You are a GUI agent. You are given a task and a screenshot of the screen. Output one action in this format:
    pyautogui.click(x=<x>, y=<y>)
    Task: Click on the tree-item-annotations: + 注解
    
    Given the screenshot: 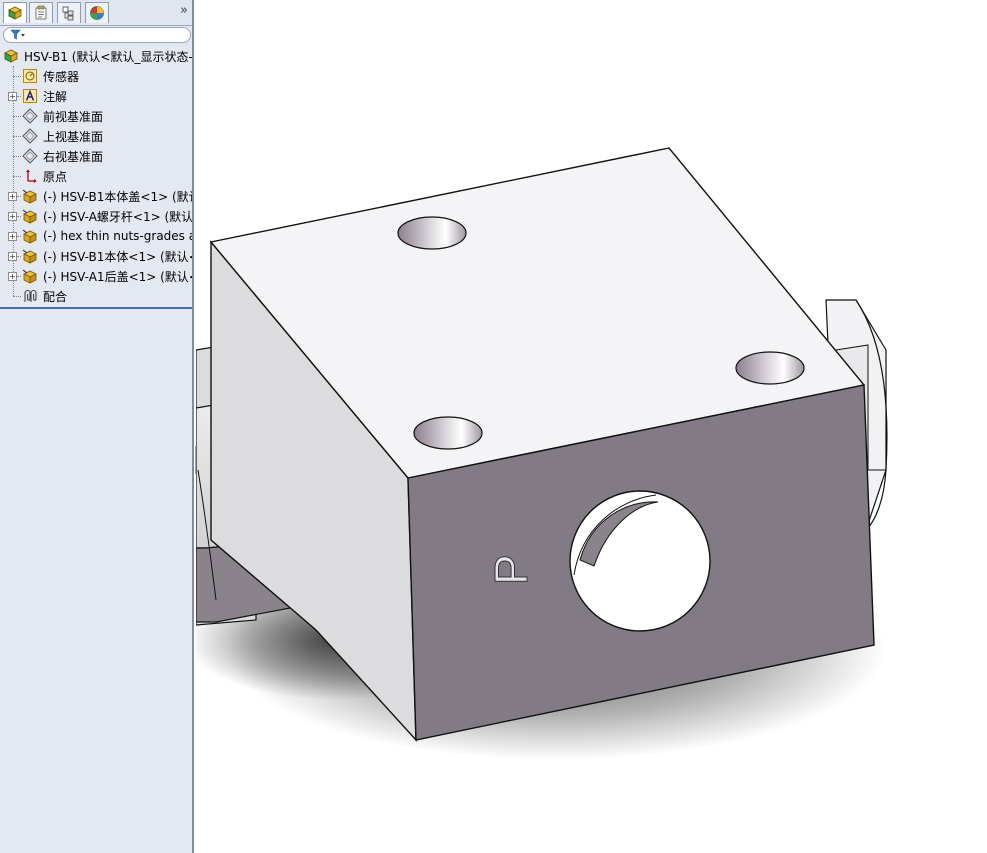 What is the action you would take?
    pyautogui.click(x=96, y=96)
    